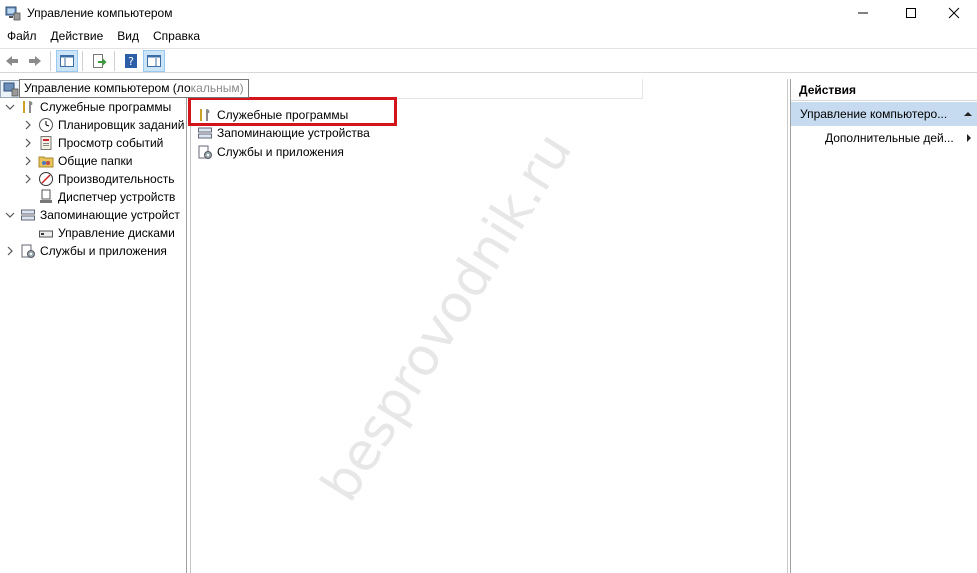 This screenshot has height=573, width=977. I want to click on menu-file: Файл, so click(22, 36).